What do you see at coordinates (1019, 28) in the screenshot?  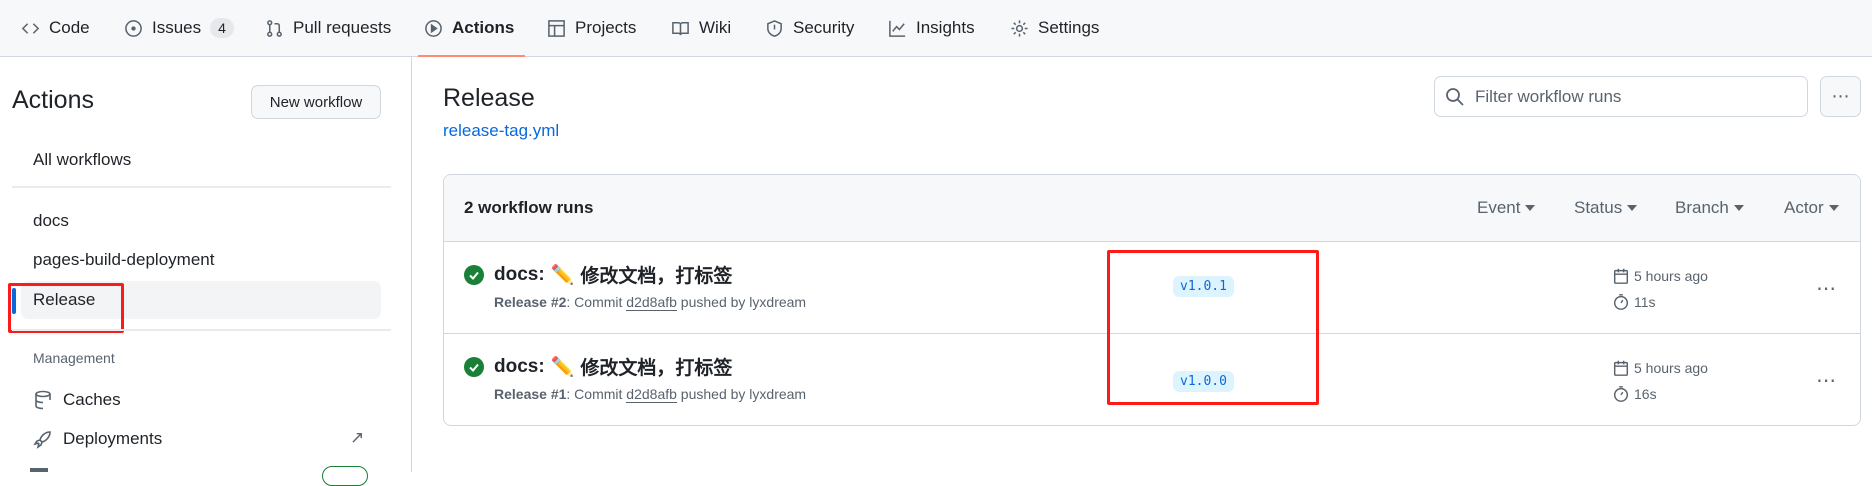 I see `gear-icon` at bounding box center [1019, 28].